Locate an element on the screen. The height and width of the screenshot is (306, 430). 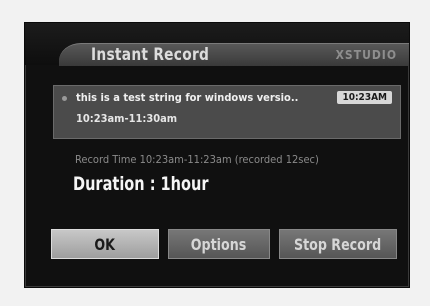
ok-button-label: OK is located at coordinates (105, 244).